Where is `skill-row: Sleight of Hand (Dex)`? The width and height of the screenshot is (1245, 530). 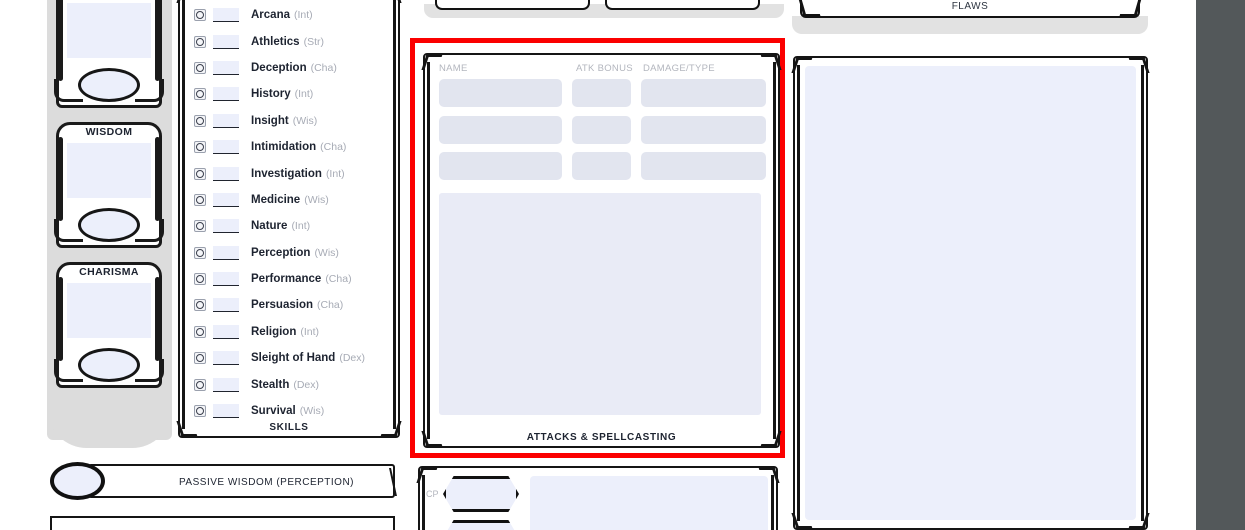 skill-row: Sleight of Hand (Dex) is located at coordinates (291, 358).